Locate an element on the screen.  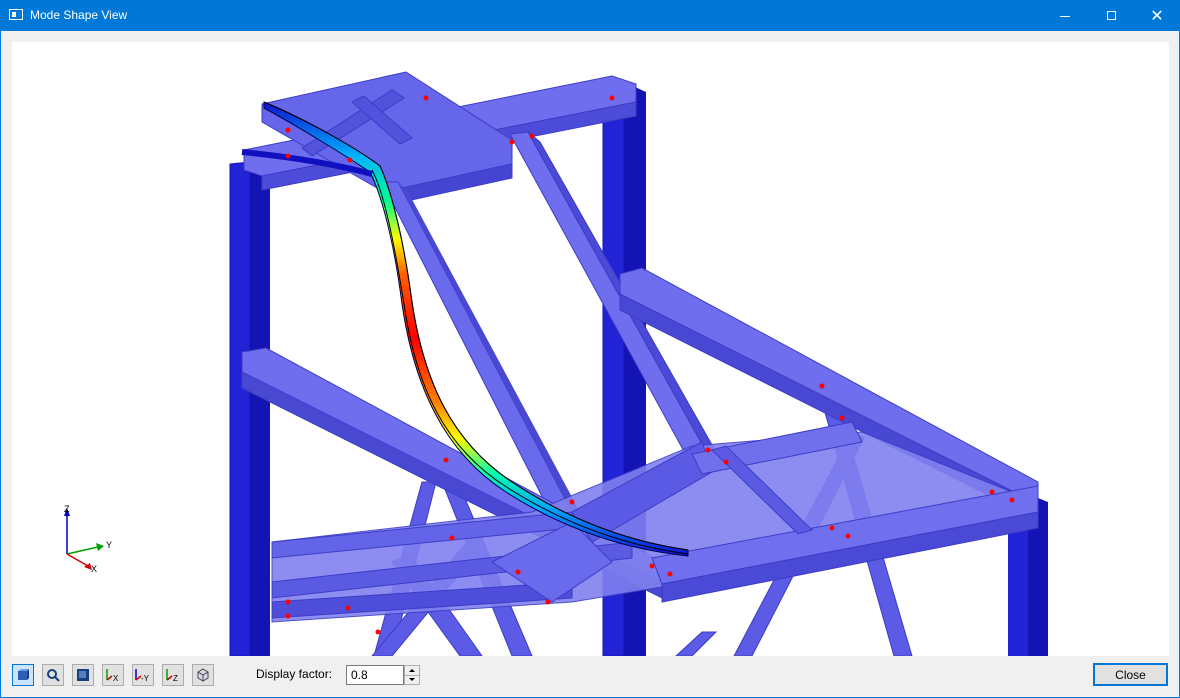
arrow-up-icon is located at coordinates (412, 670).